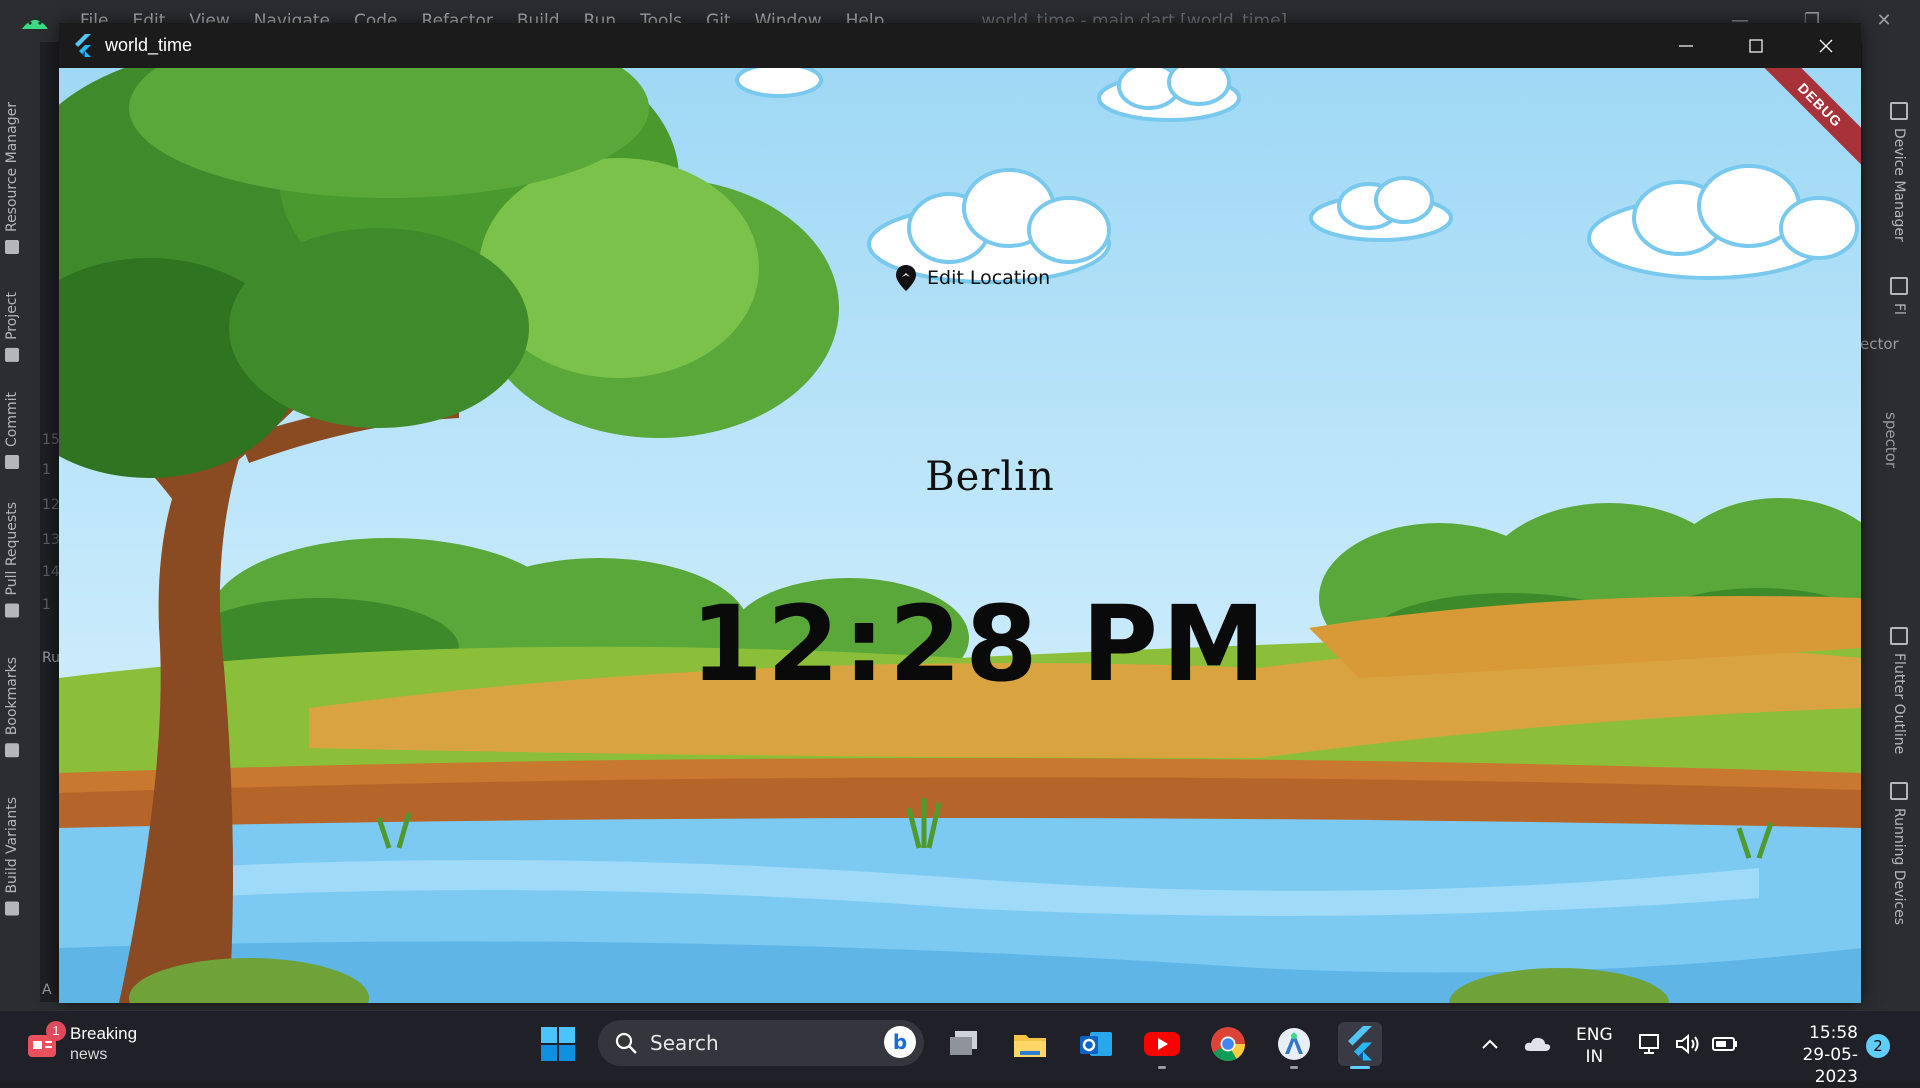  Describe the element at coordinates (906, 278) in the screenshot. I see `location-pin-icon` at that location.